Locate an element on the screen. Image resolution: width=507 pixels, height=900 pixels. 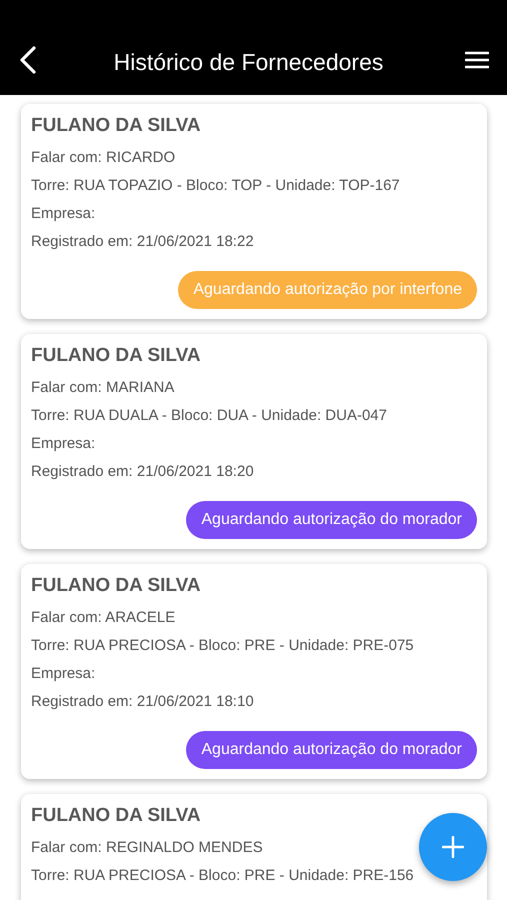
record-card: FULANO DA SILVA Falar com: REGINALDO MENDES Torre: RUA PRECIOSA - Bloco: PRE - Unidade: PRE-156 is located at coordinates (254, 847).